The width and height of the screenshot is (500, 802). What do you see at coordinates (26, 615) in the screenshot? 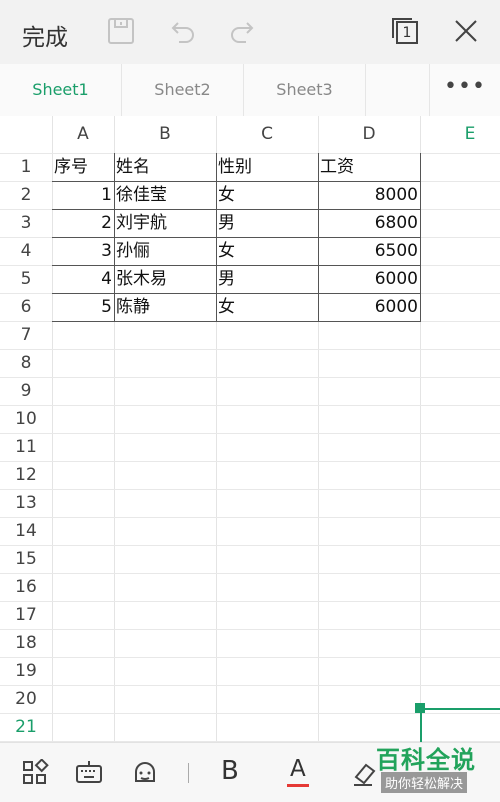
I see `row-header: 17` at bounding box center [26, 615].